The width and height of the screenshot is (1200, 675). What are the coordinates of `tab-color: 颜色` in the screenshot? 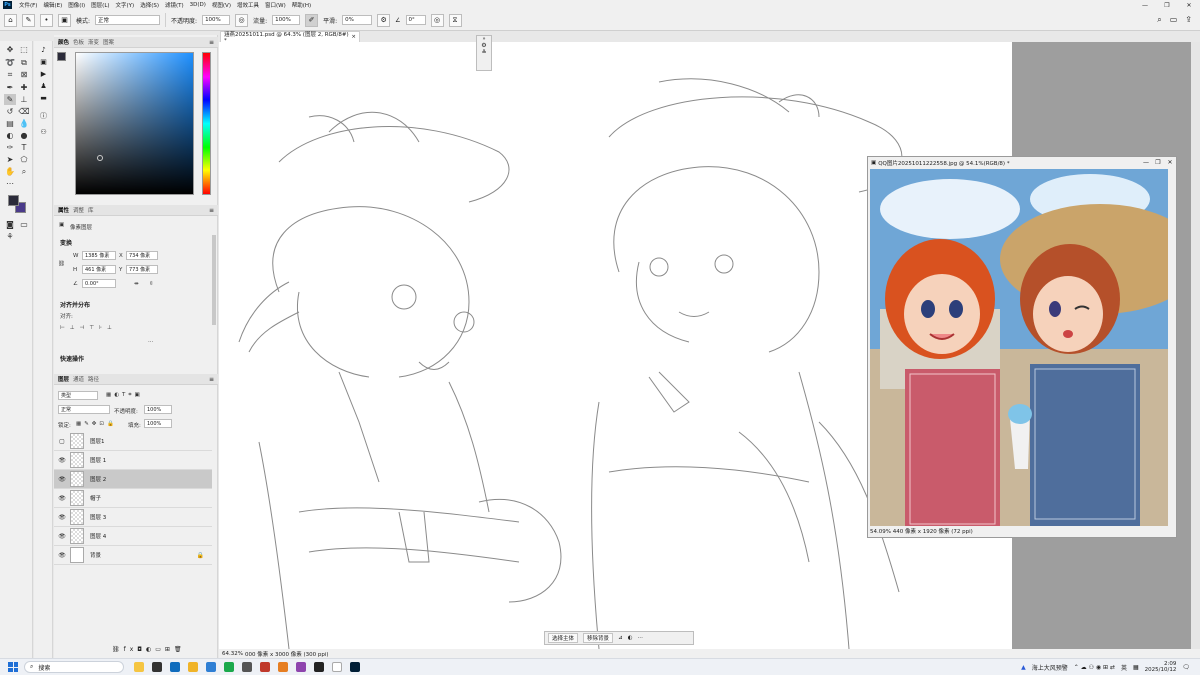 It's located at (63, 42).